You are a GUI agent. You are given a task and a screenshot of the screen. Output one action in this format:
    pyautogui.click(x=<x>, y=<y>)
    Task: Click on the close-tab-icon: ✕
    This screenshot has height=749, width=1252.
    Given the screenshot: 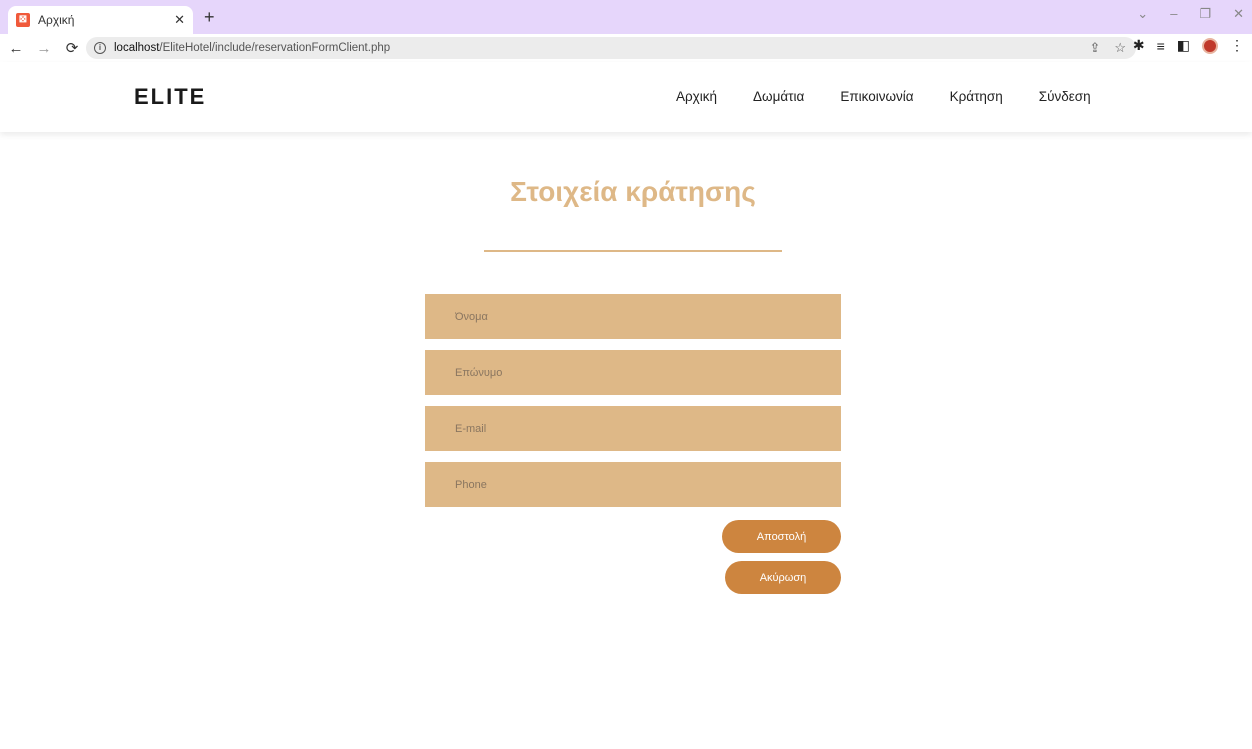 What is the action you would take?
    pyautogui.click(x=179, y=20)
    